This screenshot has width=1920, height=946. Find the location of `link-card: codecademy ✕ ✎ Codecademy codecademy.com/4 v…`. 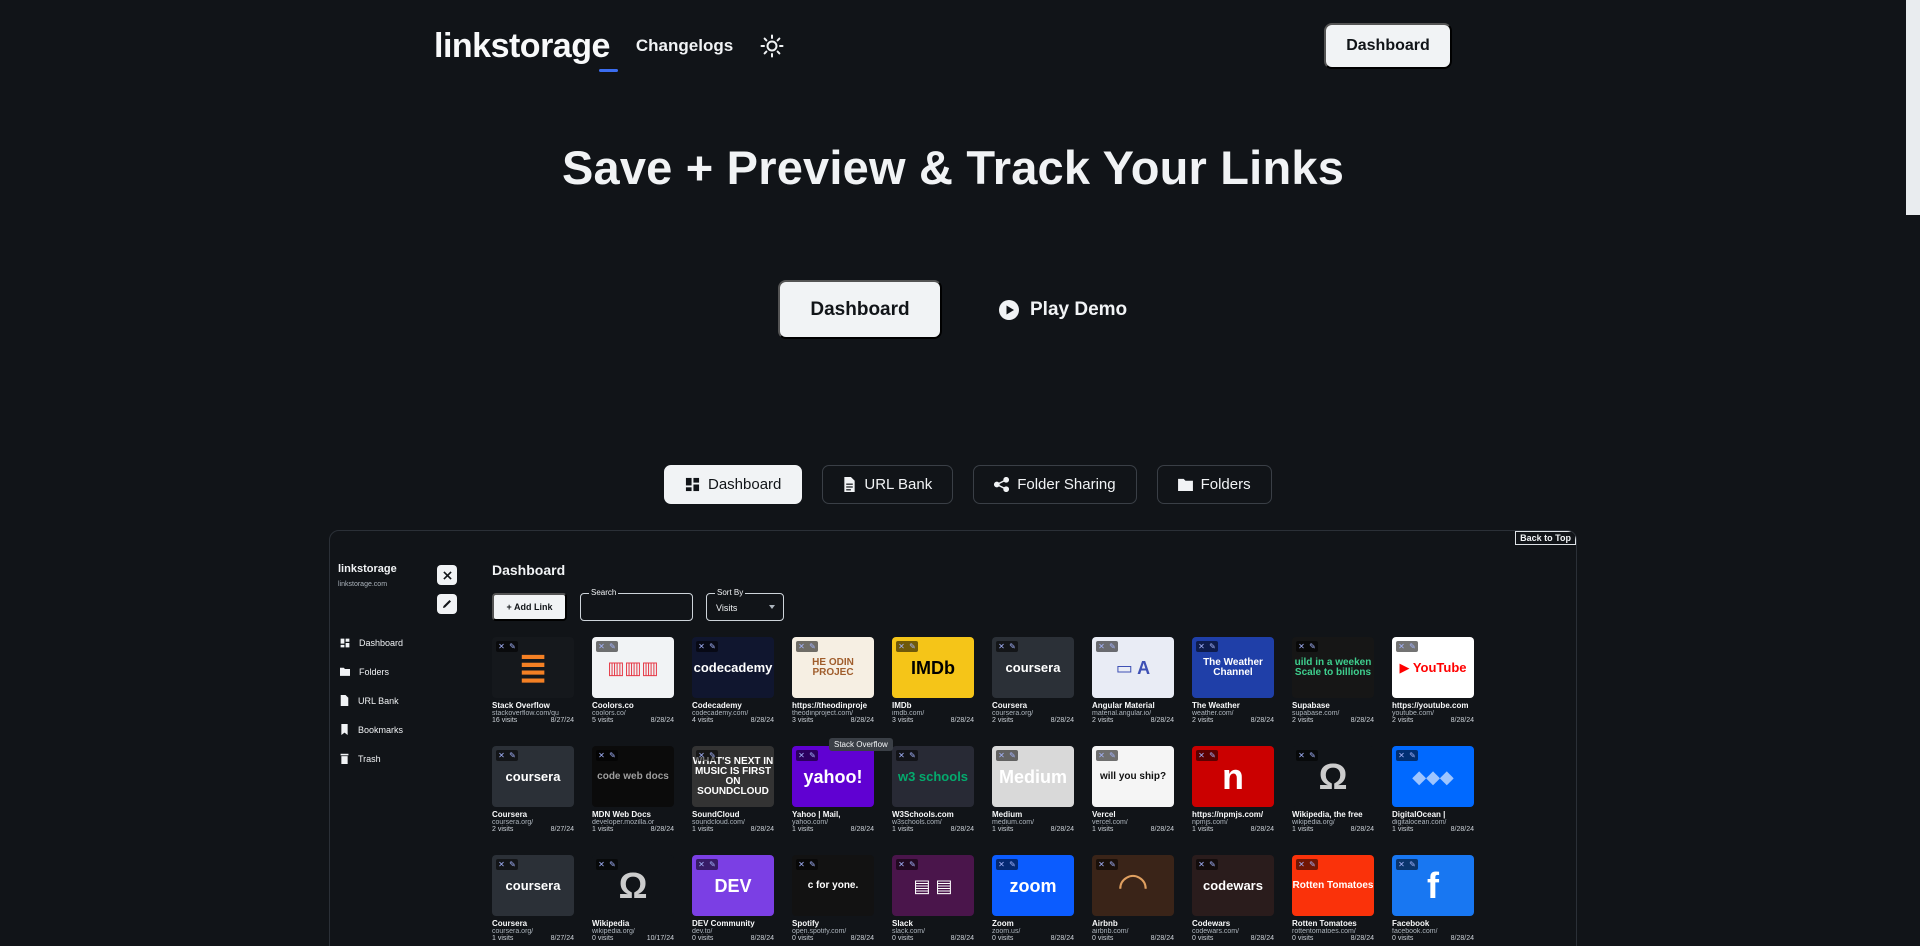

link-card: codecademy ✕ ✎ Codecademy codecademy.com/4 v… is located at coordinates (733, 691).